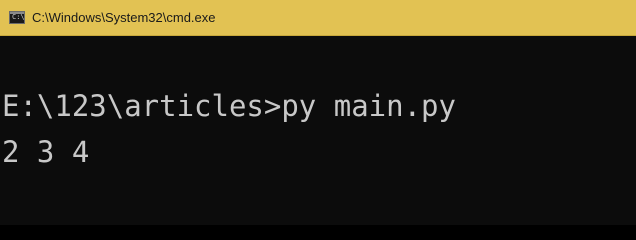  Describe the element at coordinates (229, 106) in the screenshot. I see `command-line: E:\123\articles>py main.py` at that location.